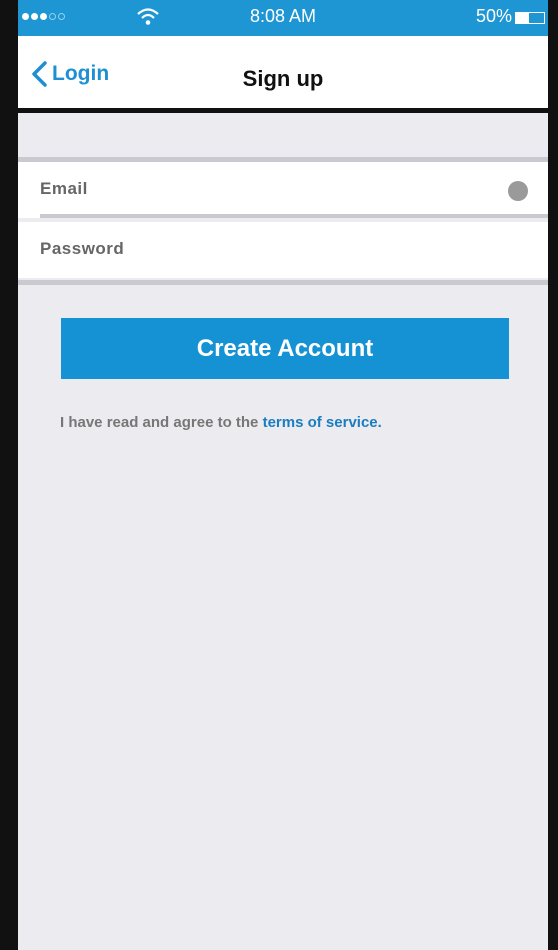  What do you see at coordinates (283, 190) in the screenshot?
I see `email-field: Email` at bounding box center [283, 190].